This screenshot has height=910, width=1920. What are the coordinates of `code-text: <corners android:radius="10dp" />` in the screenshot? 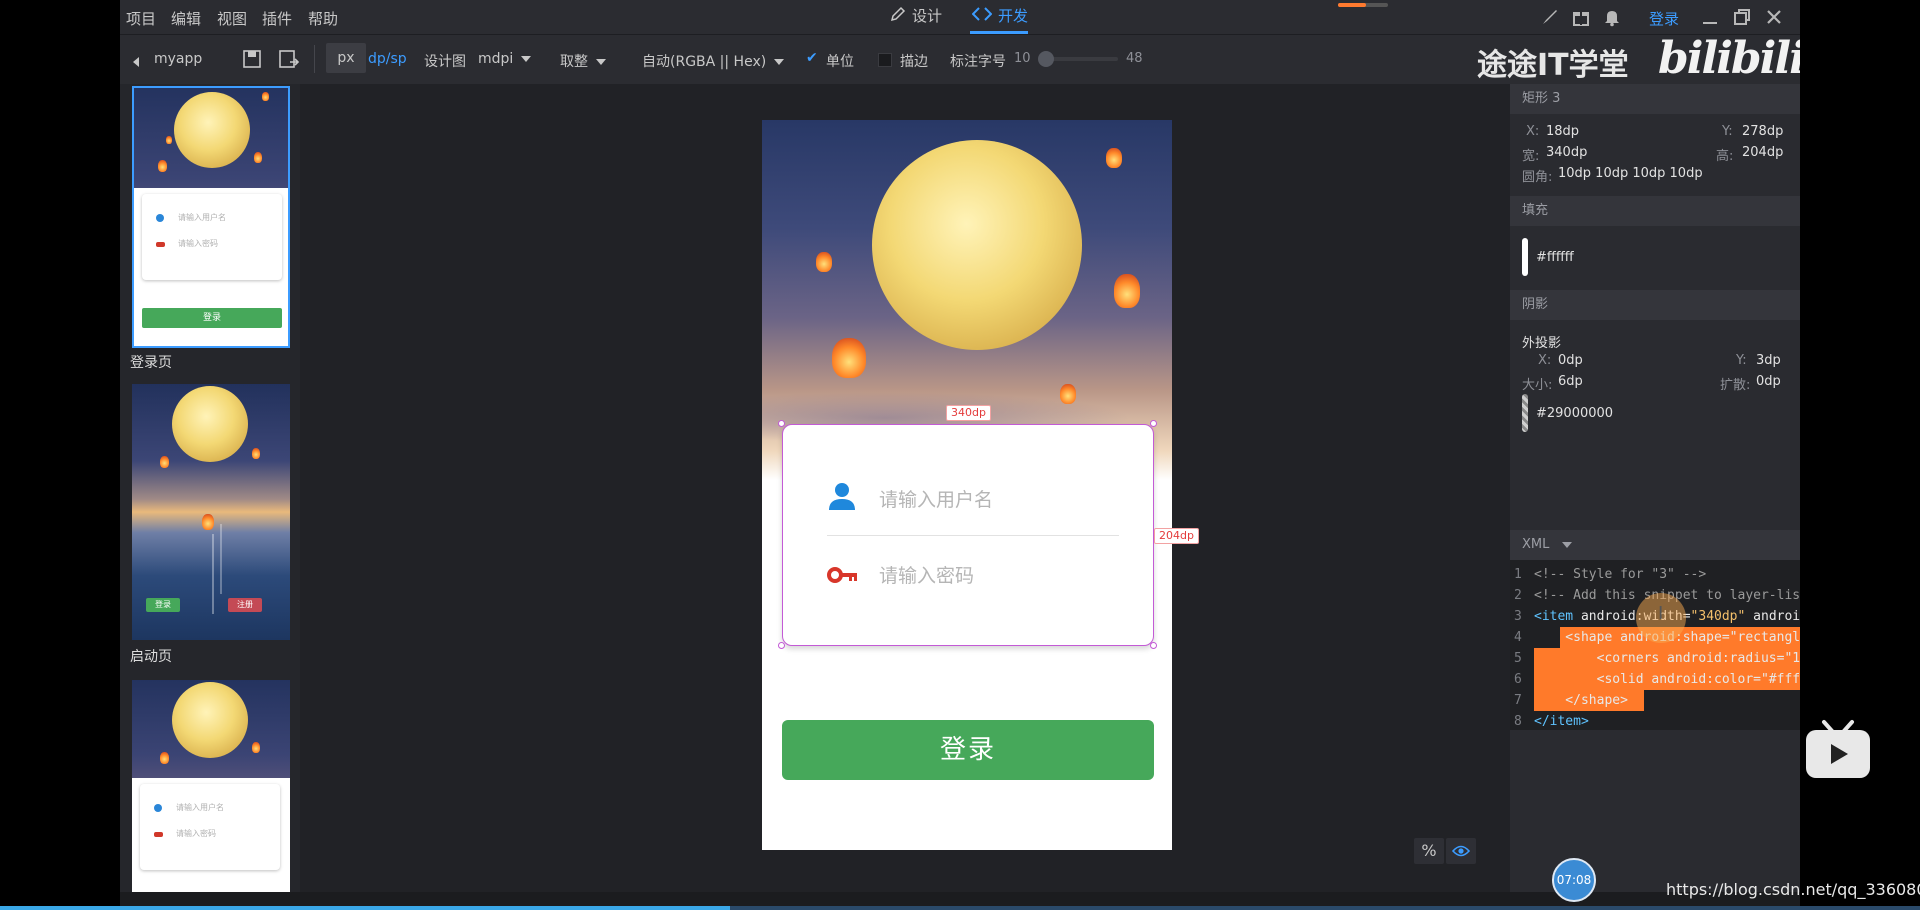 It's located at (1667, 658).